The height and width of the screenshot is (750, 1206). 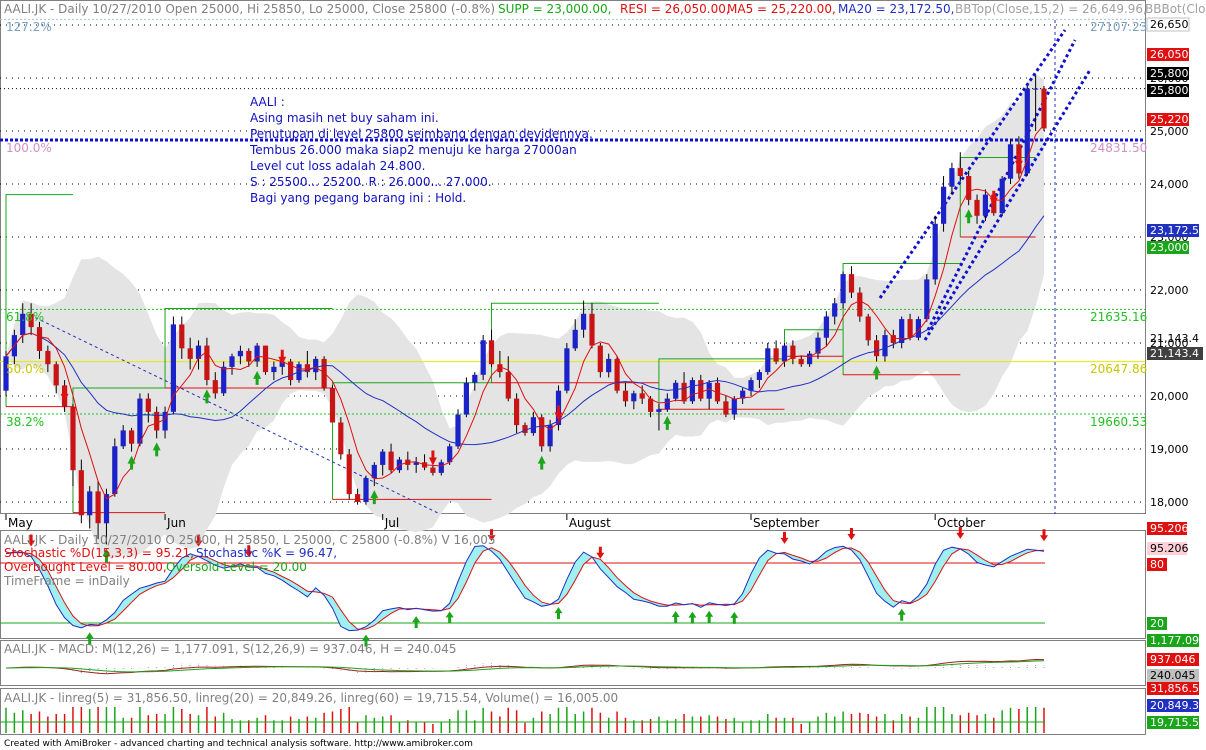 I want to click on price-tick-label: 24,000, so click(x=1169, y=184).